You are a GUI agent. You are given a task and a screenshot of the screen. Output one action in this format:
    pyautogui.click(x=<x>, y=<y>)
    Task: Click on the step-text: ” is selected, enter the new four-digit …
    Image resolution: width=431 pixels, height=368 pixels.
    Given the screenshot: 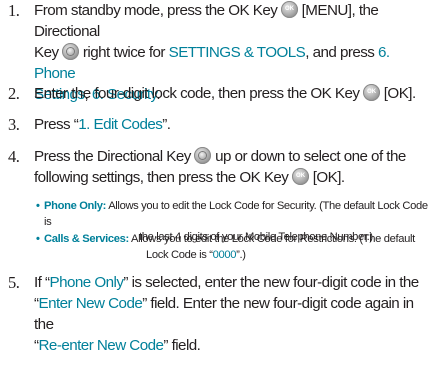 What is the action you would take?
    pyautogui.click(x=271, y=282)
    